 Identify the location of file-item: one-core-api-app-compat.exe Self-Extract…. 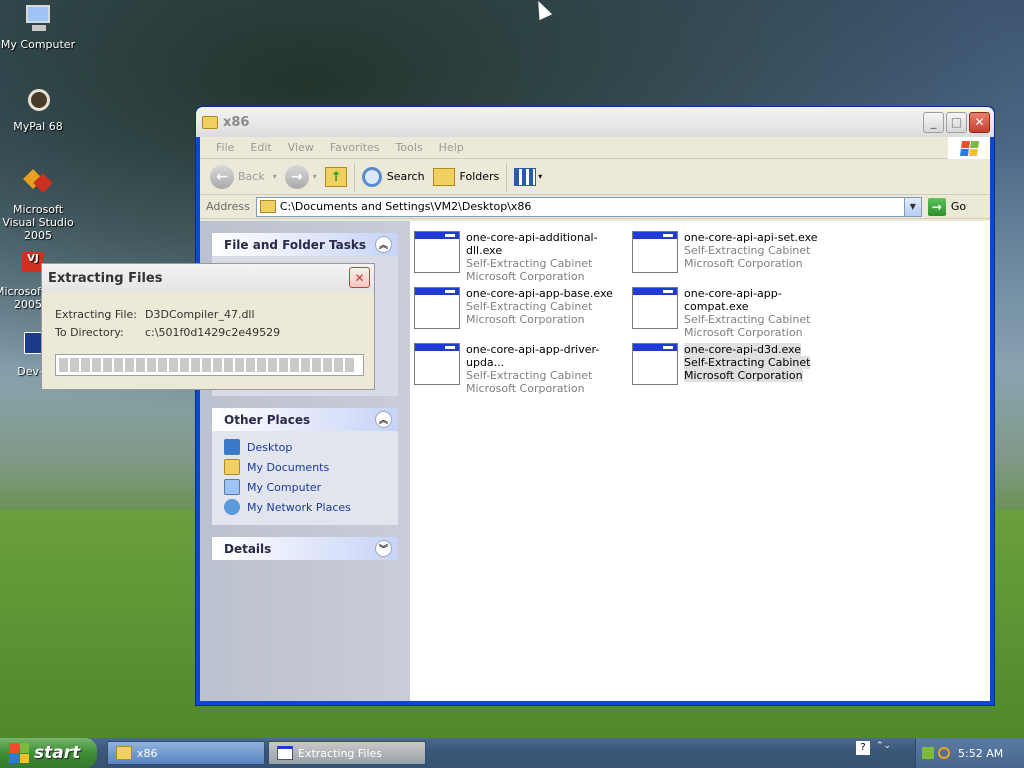
(737, 313).